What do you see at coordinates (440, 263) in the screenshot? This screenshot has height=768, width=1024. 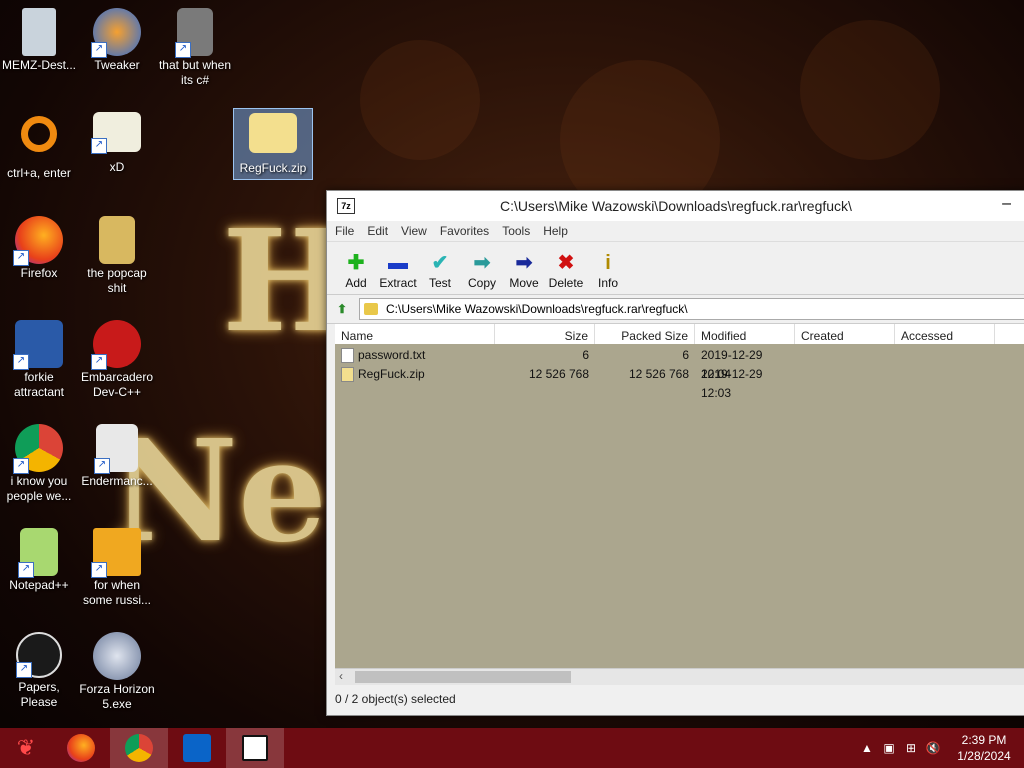 I see `check-icon: ✔` at bounding box center [440, 263].